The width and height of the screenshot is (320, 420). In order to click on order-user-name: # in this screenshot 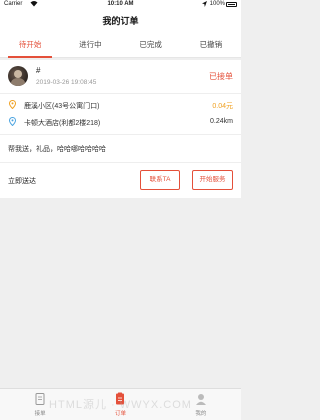, I will do `click(38, 70)`.